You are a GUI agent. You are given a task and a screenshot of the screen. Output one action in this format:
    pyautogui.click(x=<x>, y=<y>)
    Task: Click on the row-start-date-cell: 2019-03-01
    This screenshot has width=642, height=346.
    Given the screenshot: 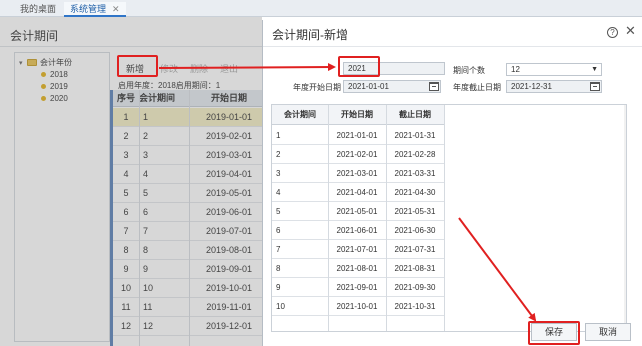 What is the action you would take?
    pyautogui.click(x=229, y=155)
    